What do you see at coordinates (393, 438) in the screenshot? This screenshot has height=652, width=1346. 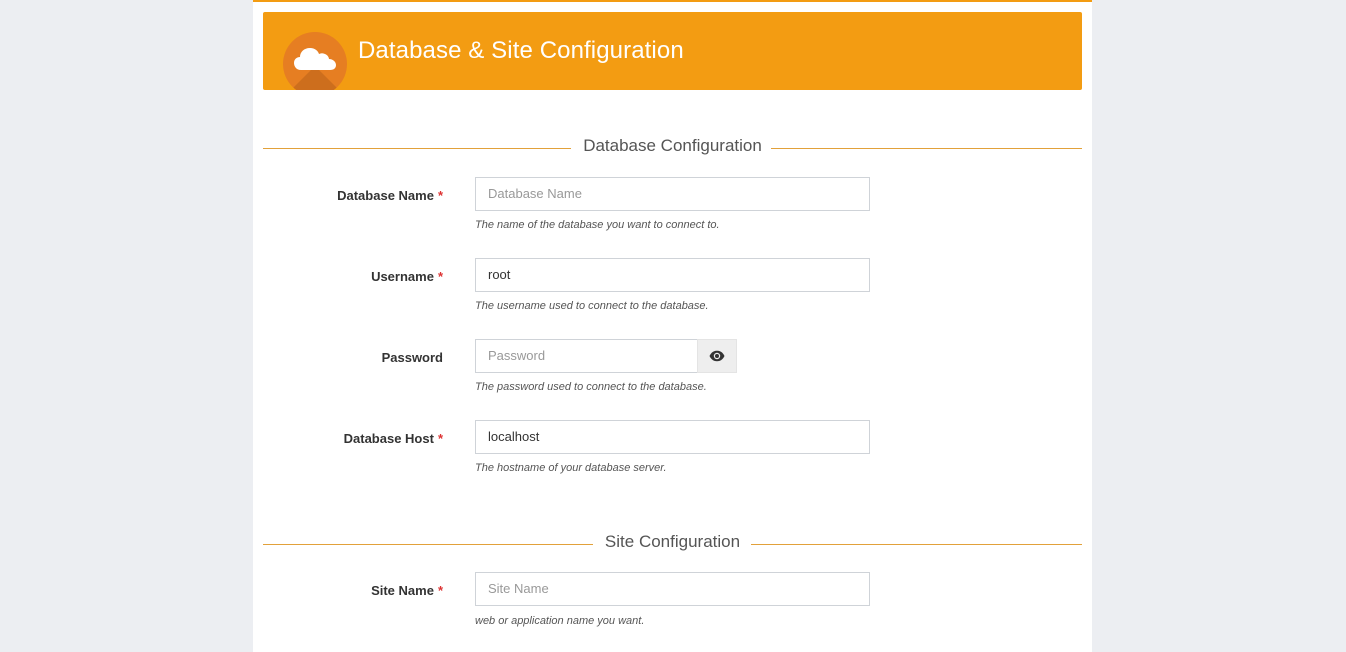 I see `db-host-label: Database Host *` at bounding box center [393, 438].